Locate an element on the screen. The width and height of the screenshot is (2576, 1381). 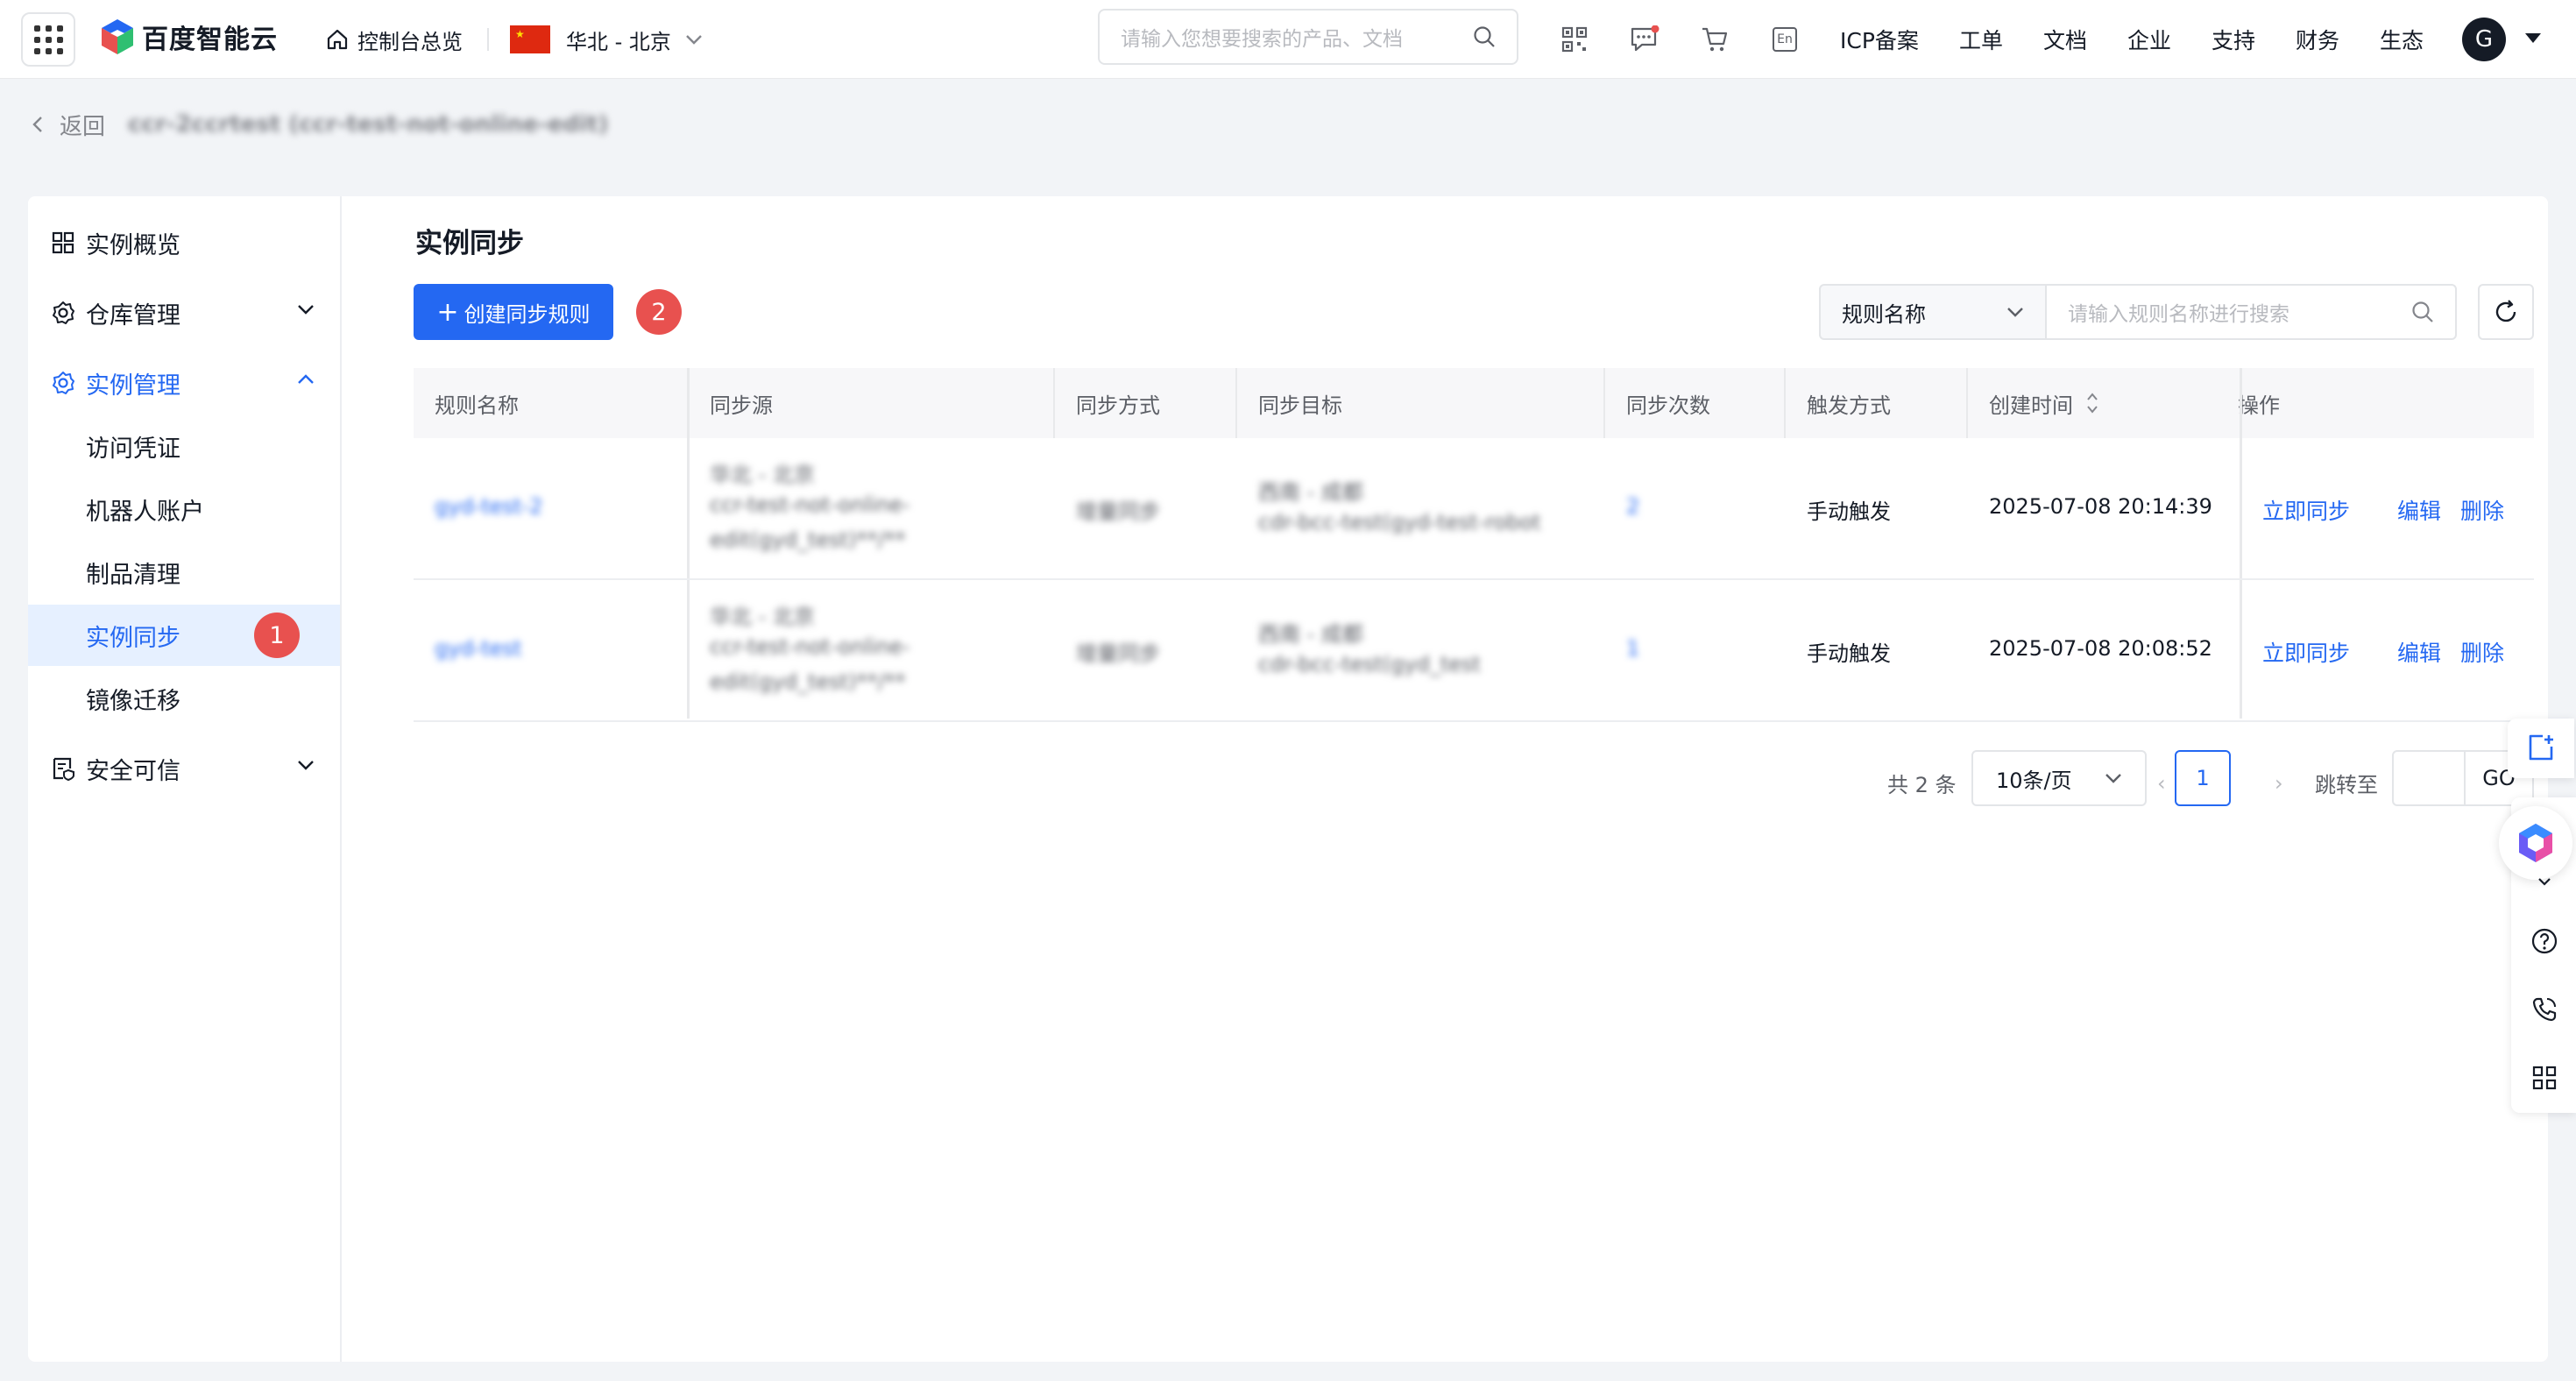
page-size-select: 10条/页 is located at coordinates (2059, 778).